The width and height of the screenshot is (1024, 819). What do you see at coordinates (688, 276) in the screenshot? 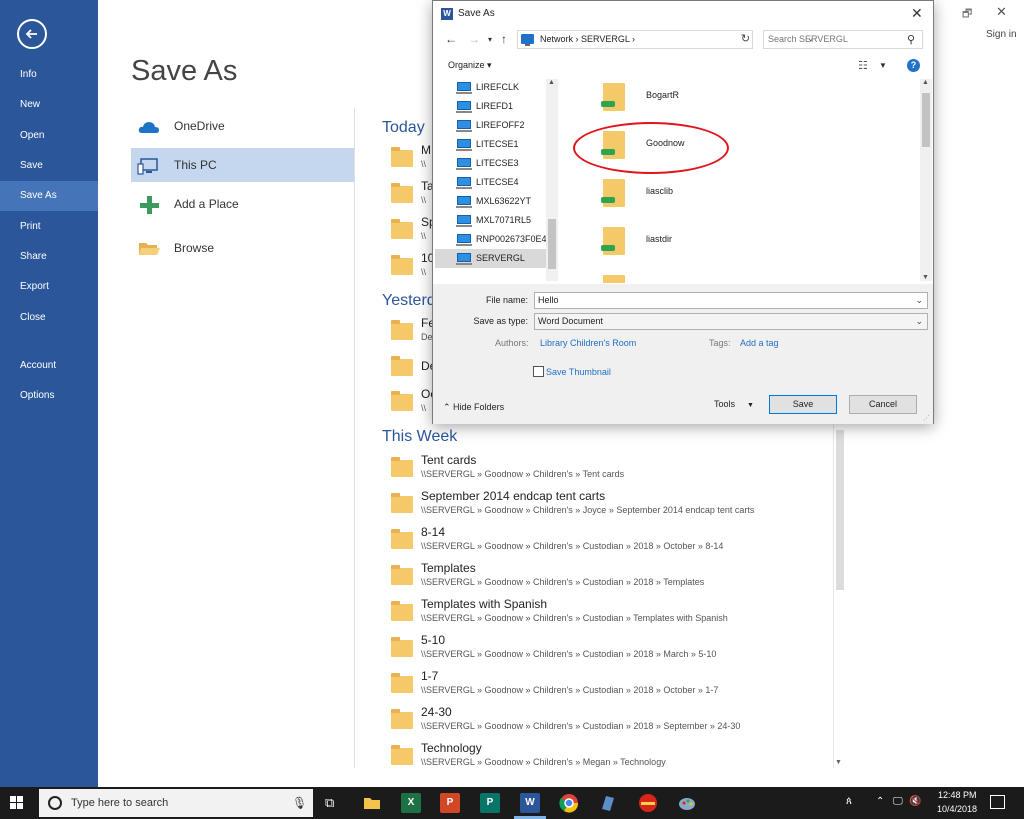
I see `network-folder-item` at bounding box center [688, 276].